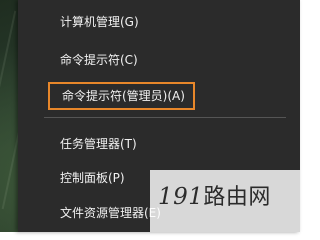 The width and height of the screenshot is (320, 240). I want to click on menu-item-control-panel: 控制面板(P), so click(92, 178).